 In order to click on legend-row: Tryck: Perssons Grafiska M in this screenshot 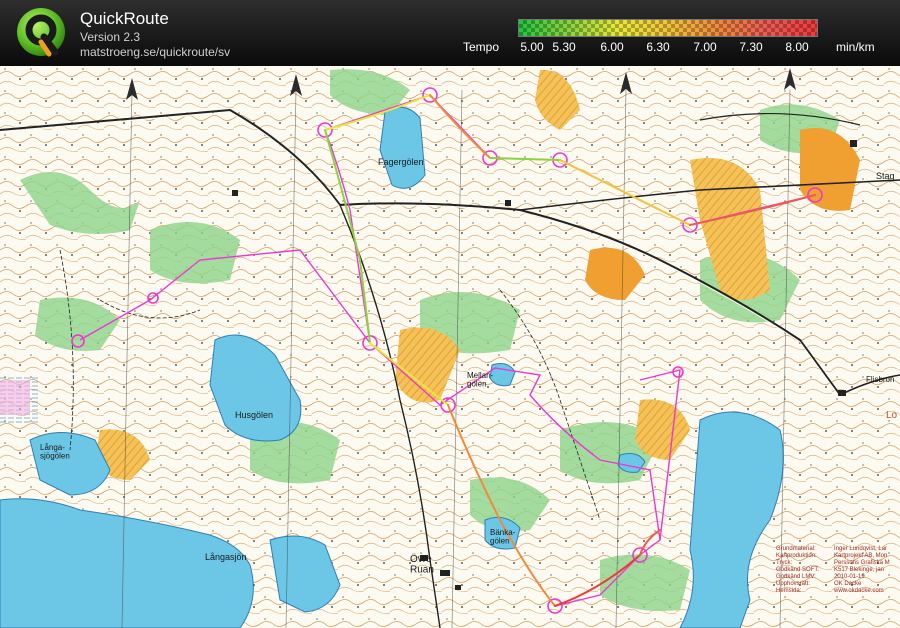, I will do `click(833, 563)`.